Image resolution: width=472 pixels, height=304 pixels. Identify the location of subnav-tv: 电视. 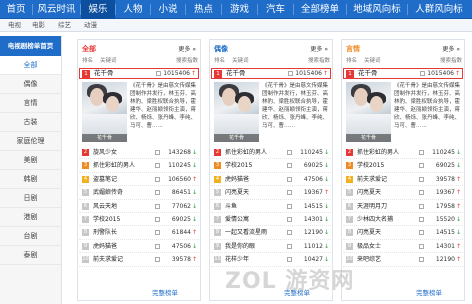
(14, 25).